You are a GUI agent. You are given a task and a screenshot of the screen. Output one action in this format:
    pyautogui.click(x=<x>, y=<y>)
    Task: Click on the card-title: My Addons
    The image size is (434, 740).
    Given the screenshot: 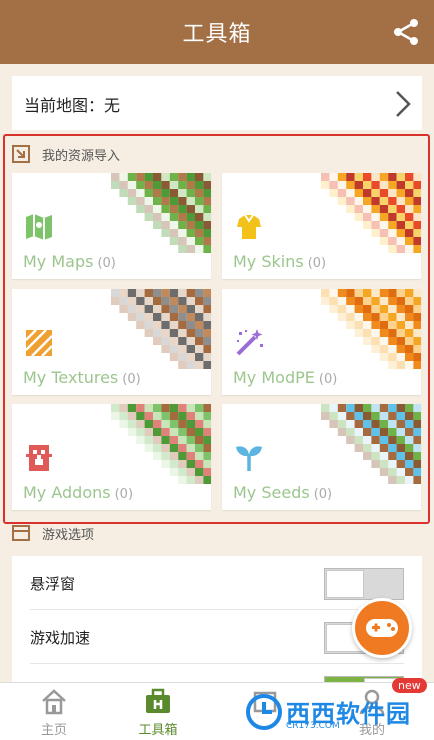 What is the action you would take?
    pyautogui.click(x=67, y=492)
    